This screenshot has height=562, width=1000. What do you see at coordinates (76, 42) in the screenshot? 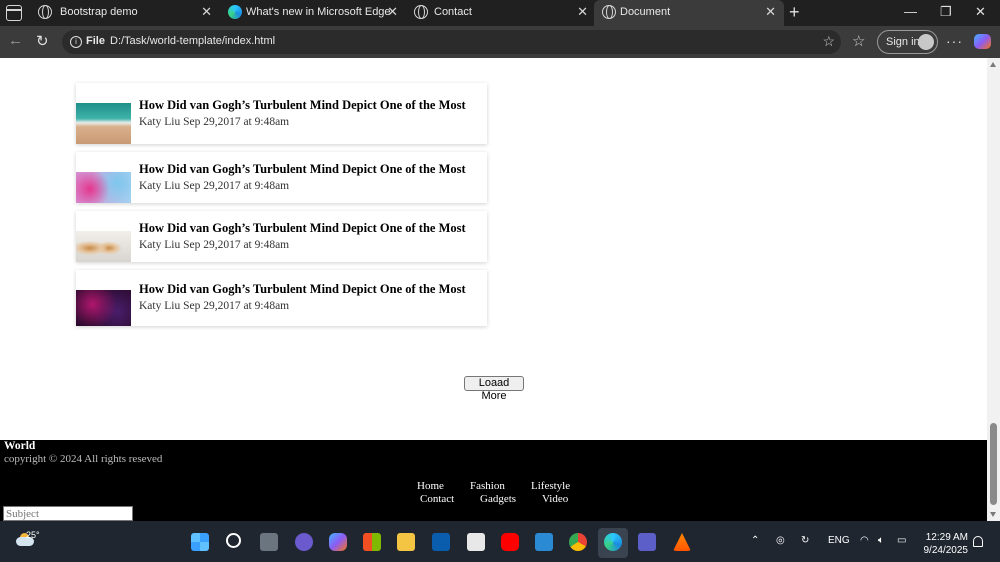
I see `info-icon: i` at bounding box center [76, 42].